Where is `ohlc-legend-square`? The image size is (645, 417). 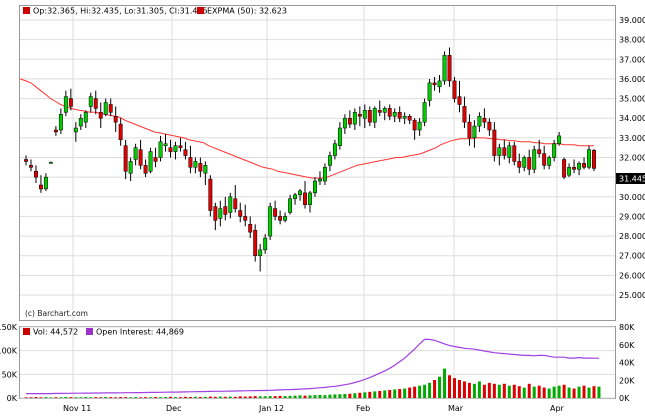 ohlc-legend-square is located at coordinates (26, 10).